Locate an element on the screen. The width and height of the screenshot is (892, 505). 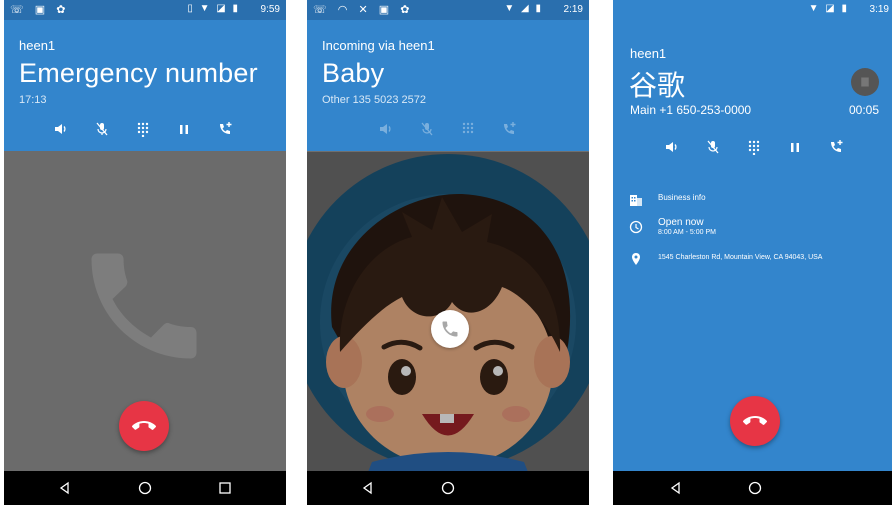
status-time: 2:19 is located at coordinates (573, 9).